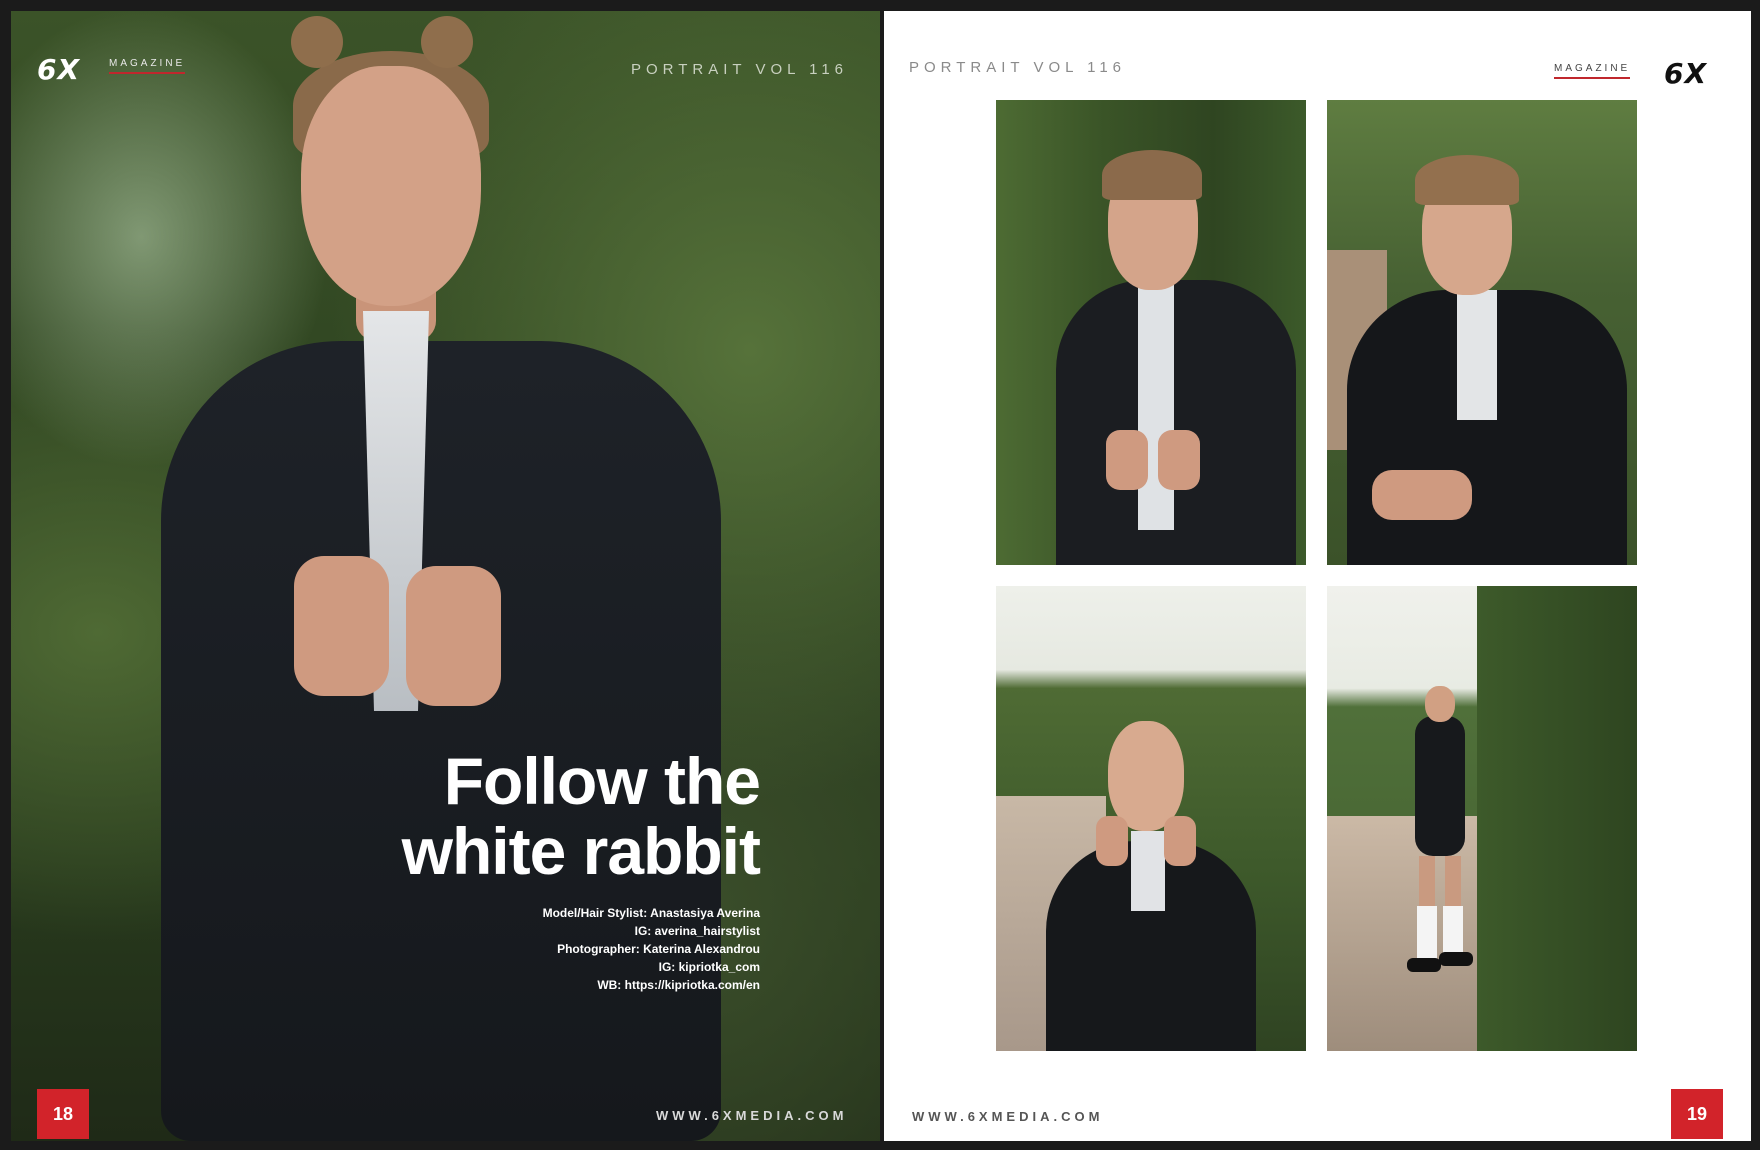 This screenshot has width=1760, height=1150. I want to click on credit-line: WB: https://kipriotka.com/en, so click(678, 985).